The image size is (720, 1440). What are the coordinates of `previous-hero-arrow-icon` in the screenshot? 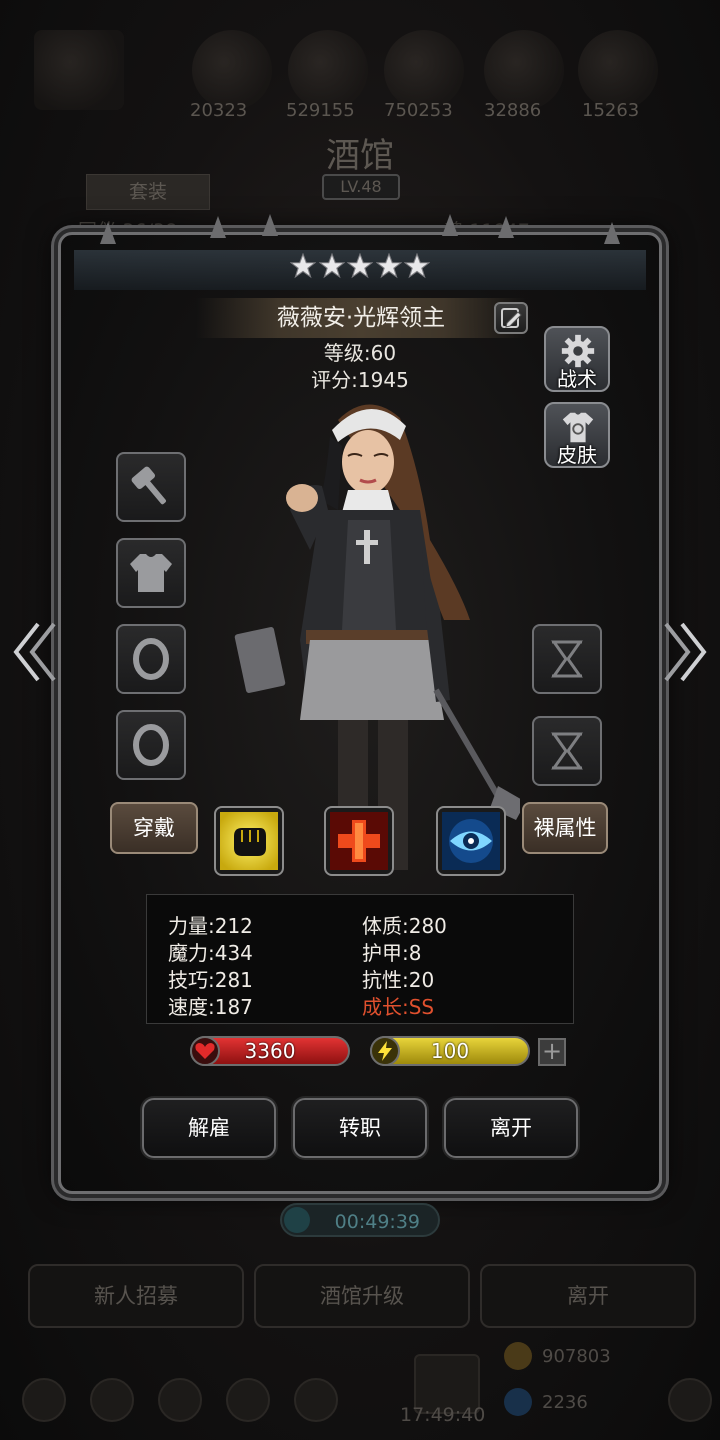 It's located at (35, 652).